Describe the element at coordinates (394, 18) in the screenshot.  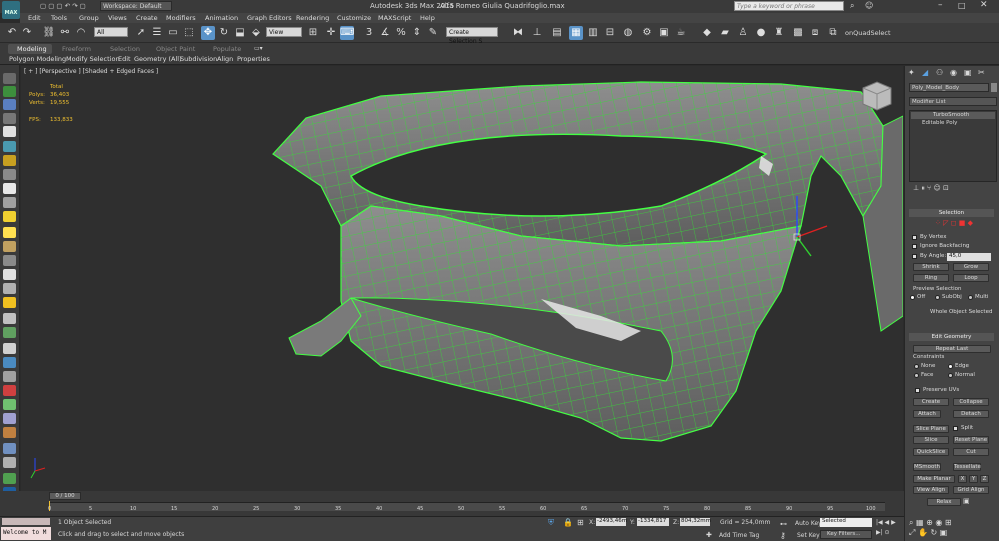
I see `menu-maxscript: MAXScript` at that location.